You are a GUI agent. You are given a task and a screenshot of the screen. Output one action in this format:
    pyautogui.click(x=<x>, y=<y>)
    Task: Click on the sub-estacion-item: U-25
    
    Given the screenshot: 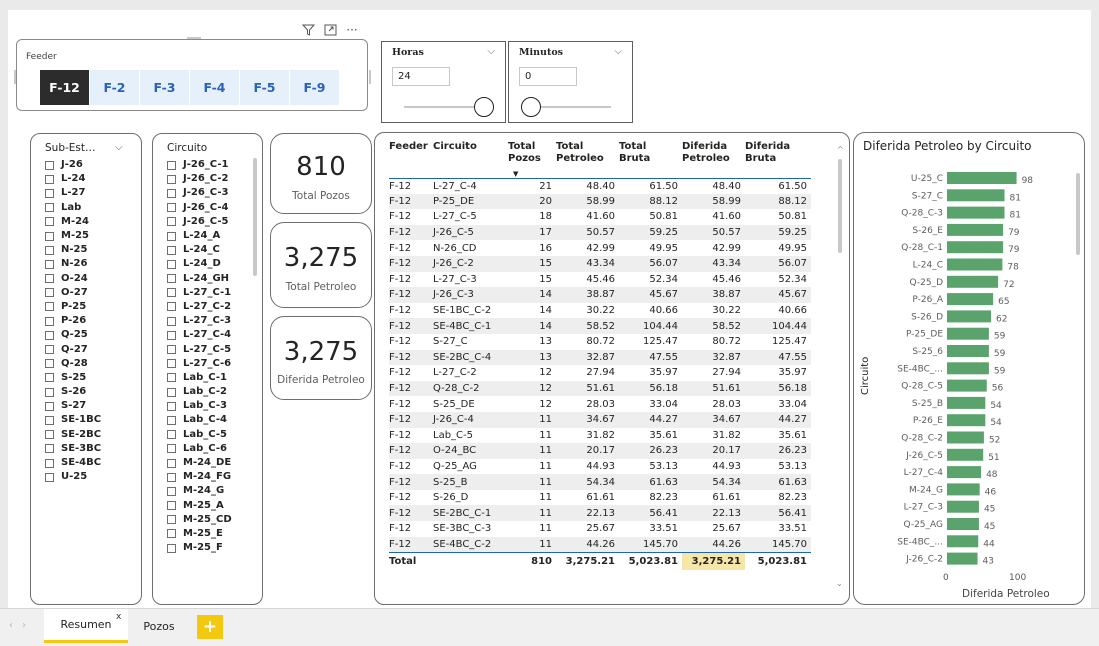 What is the action you would take?
    pyautogui.click(x=73, y=477)
    